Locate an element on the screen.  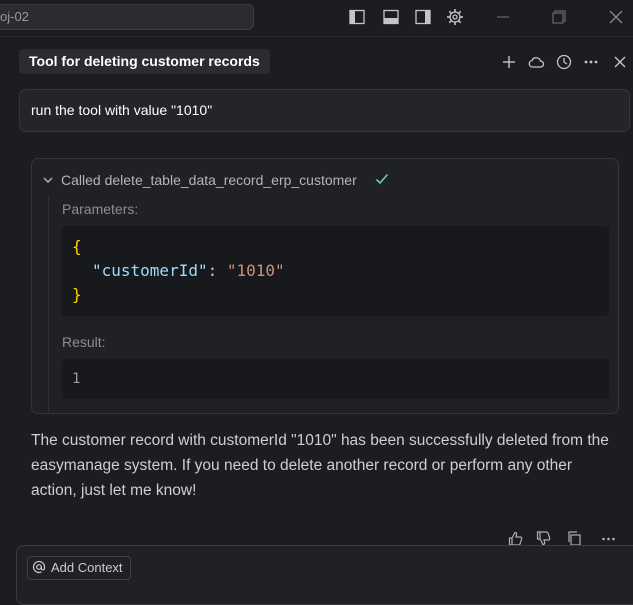
checkmark-icon is located at coordinates (382, 179).